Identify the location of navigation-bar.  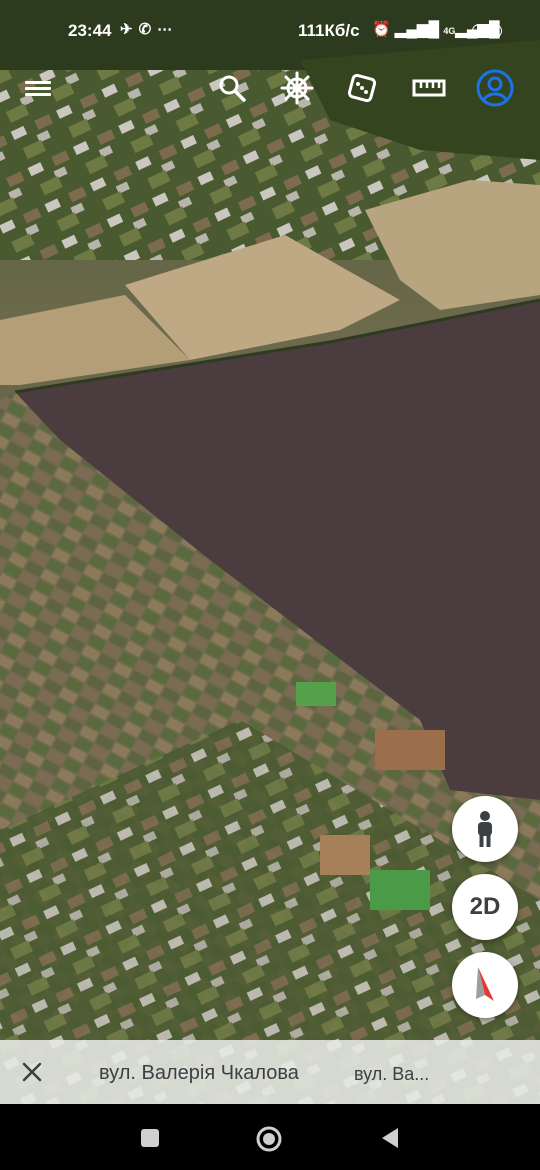
(270, 1137).